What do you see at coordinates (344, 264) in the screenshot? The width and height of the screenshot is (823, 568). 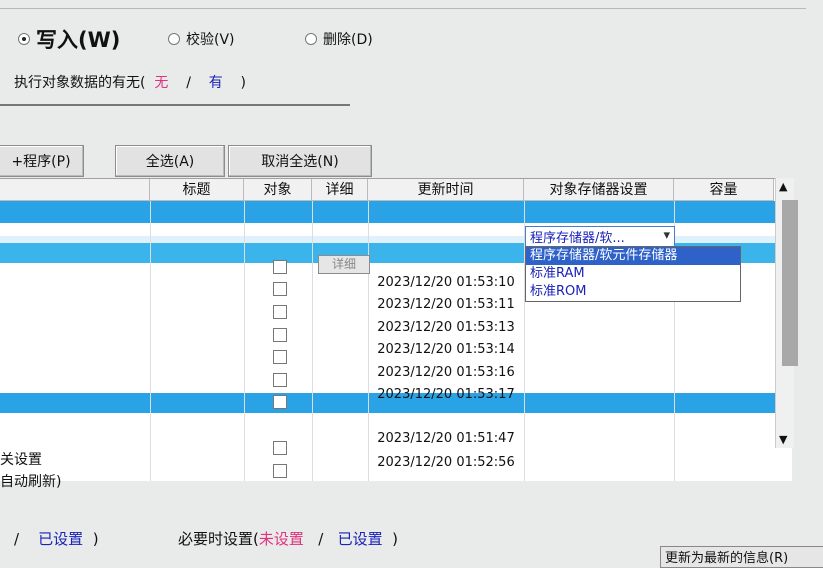 I see `detail-button: 详细` at bounding box center [344, 264].